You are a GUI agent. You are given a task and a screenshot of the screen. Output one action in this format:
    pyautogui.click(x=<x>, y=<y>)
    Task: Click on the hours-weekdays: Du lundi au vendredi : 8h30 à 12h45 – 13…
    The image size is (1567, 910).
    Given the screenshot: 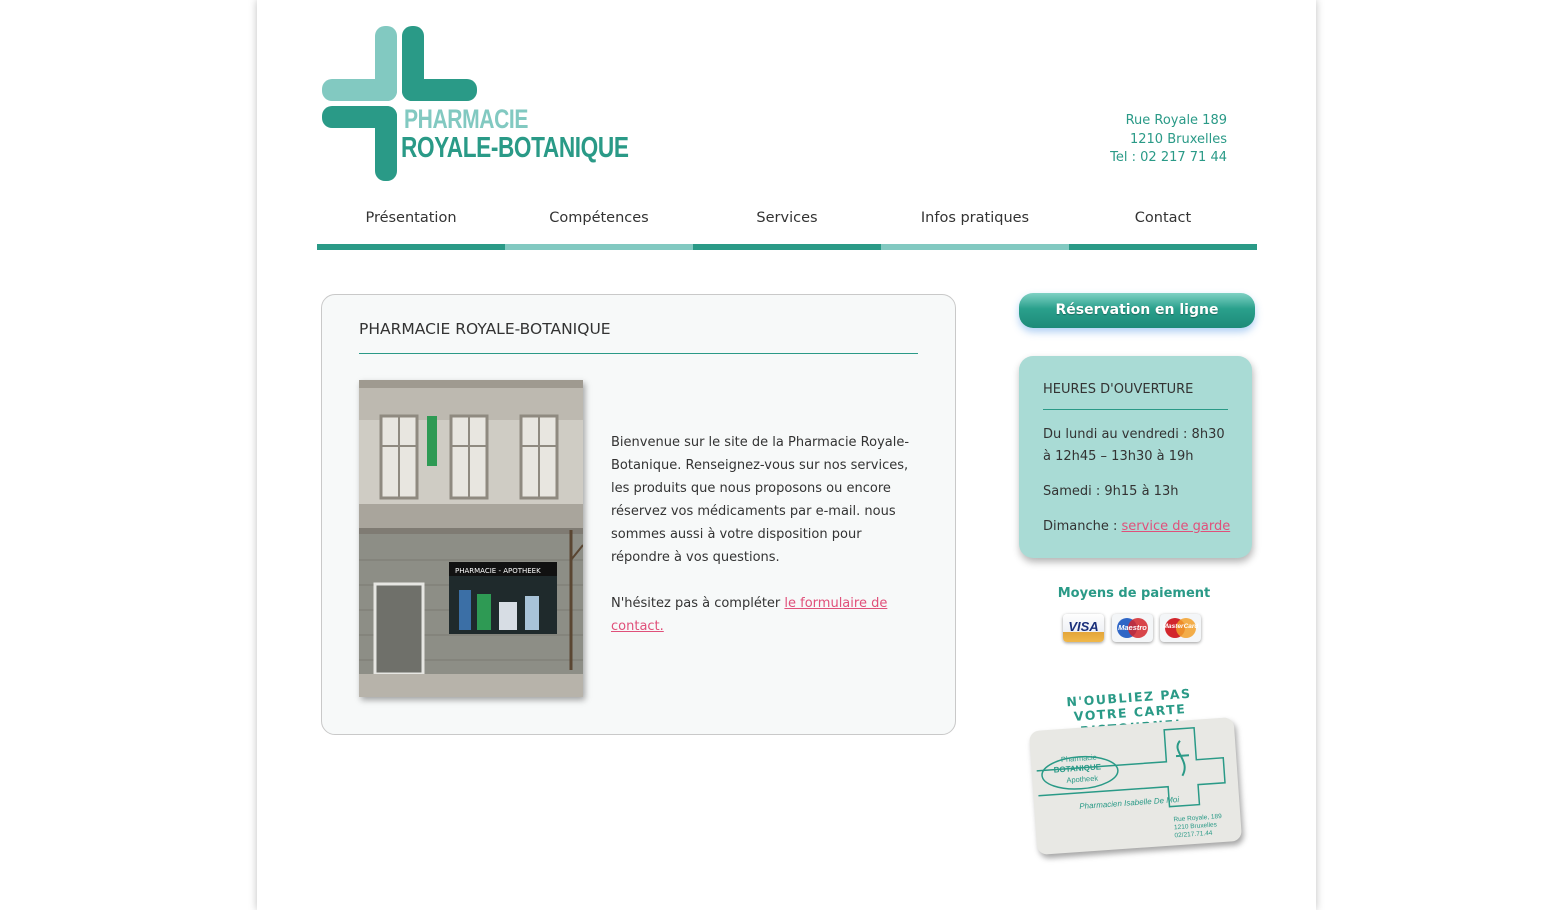 What is the action you would take?
    pyautogui.click(x=1134, y=445)
    